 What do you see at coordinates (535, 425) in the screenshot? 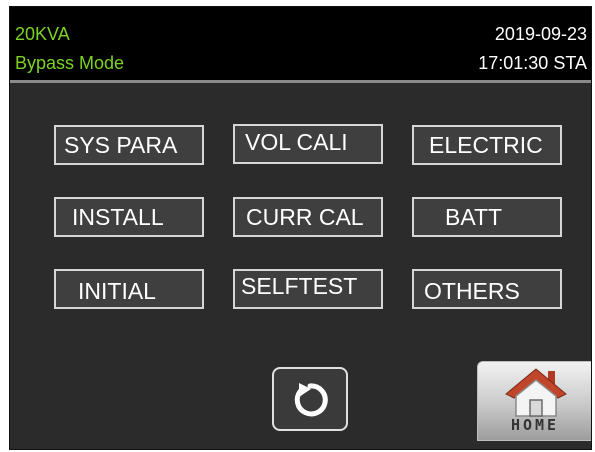
I see `home-label: HOME` at bounding box center [535, 425].